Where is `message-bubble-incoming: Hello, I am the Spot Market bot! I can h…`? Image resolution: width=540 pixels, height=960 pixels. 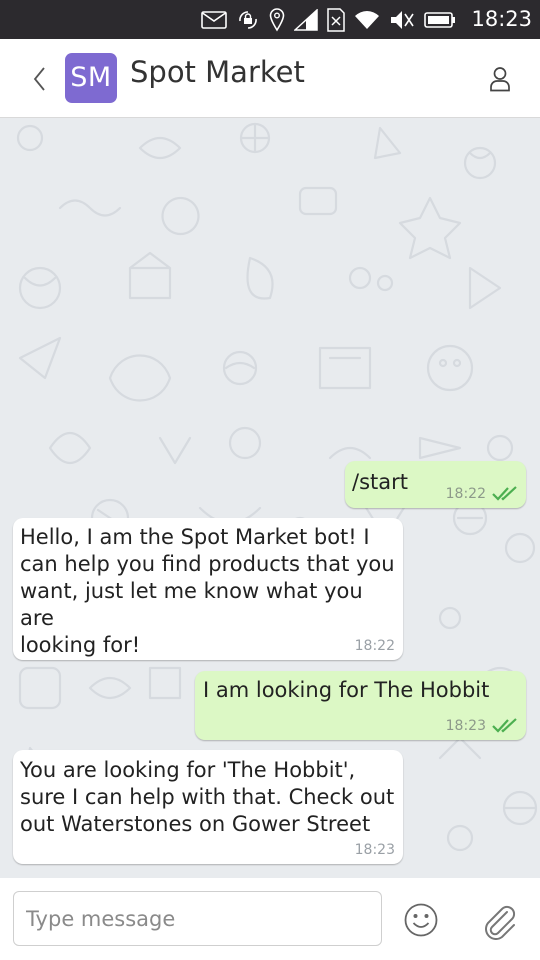 message-bubble-incoming: Hello, I am the Spot Market bot! I can h… is located at coordinates (208, 589).